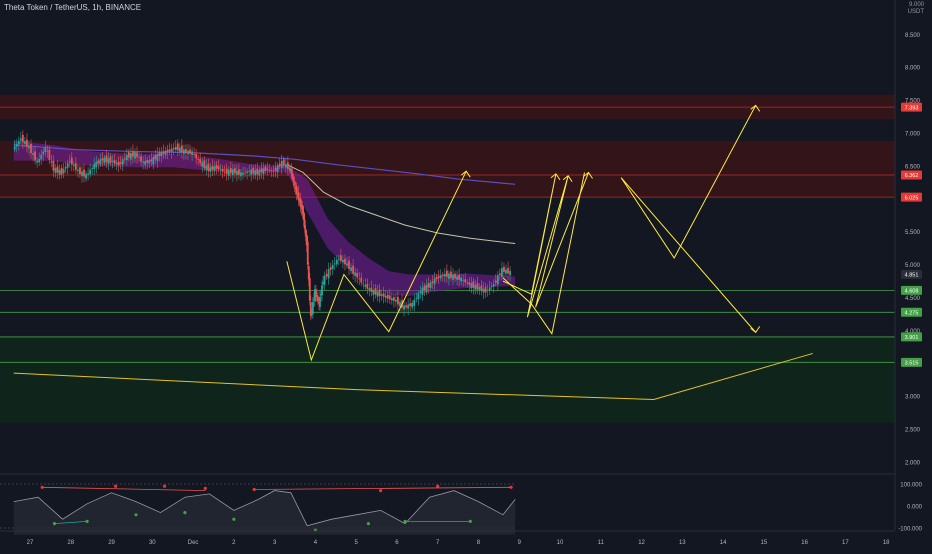 The image size is (932, 554). I want to click on currency-unit: USDT, so click(915, 12).